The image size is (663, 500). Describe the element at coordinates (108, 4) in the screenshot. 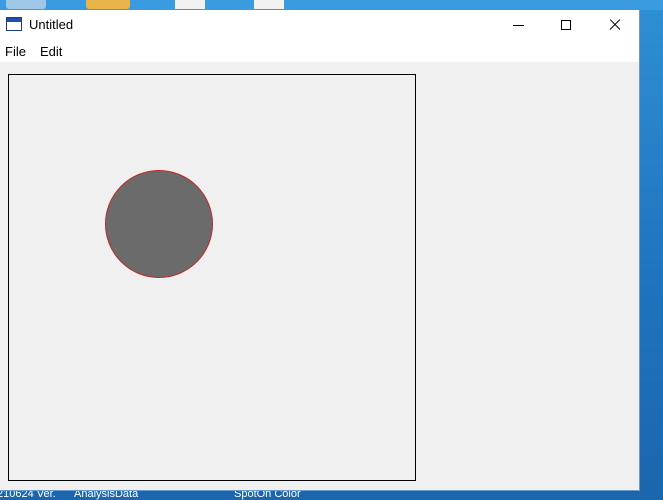

I see `folder-icon` at that location.